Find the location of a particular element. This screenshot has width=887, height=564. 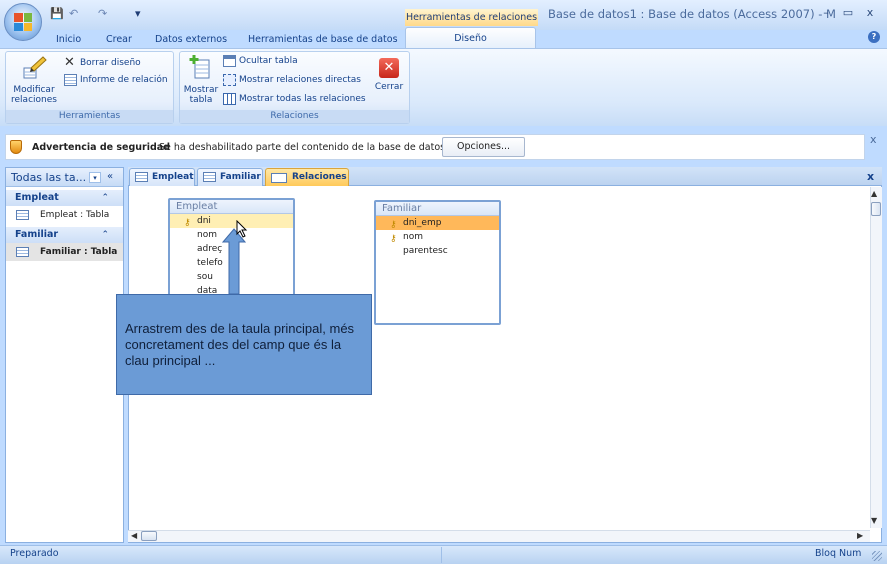

report-icon is located at coordinates (70, 80).